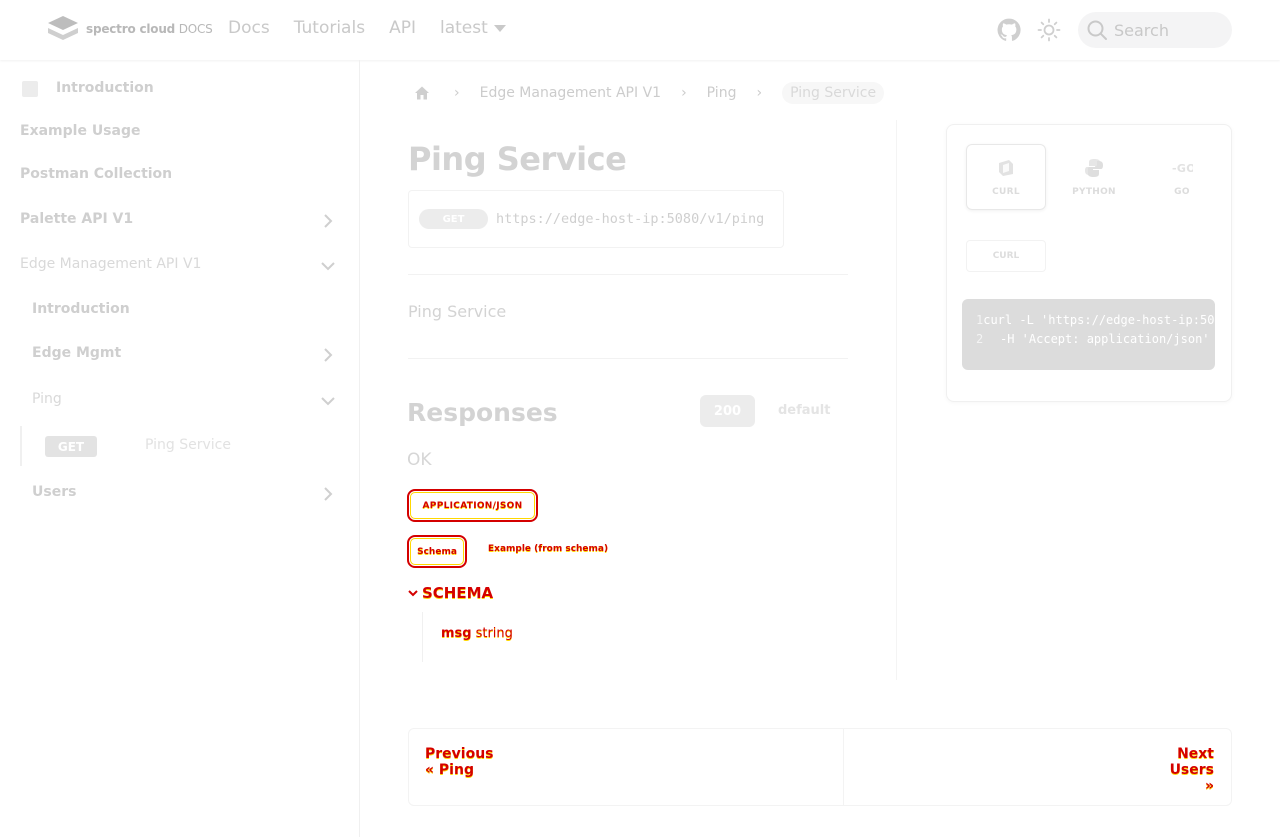  I want to click on response-status-text: OK, so click(419, 460).